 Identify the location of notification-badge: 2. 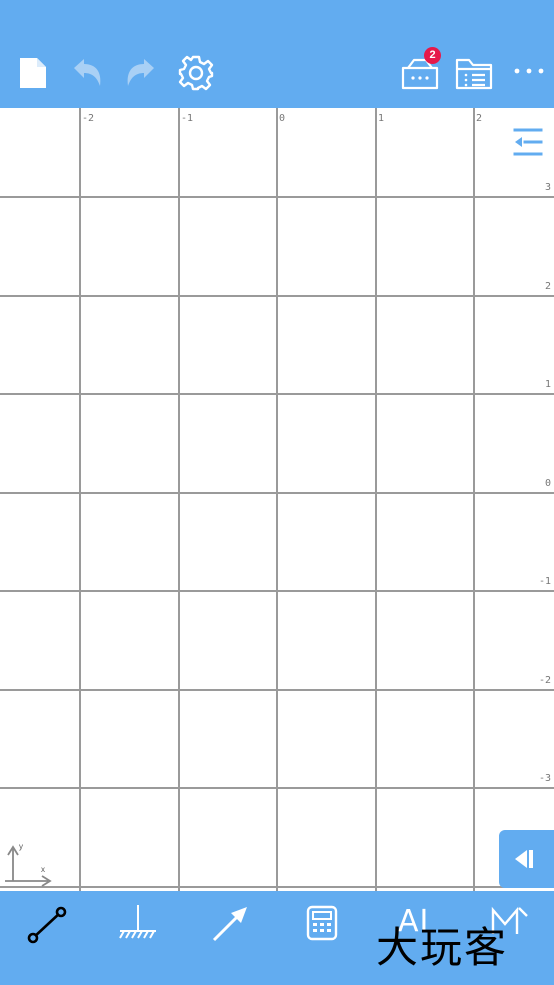
(432, 55).